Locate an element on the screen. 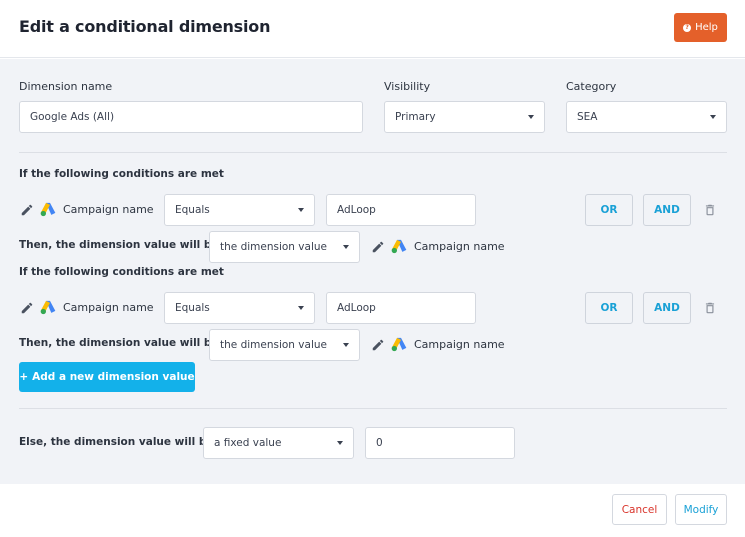  else-mode-select: a fixed value is located at coordinates (278, 443).